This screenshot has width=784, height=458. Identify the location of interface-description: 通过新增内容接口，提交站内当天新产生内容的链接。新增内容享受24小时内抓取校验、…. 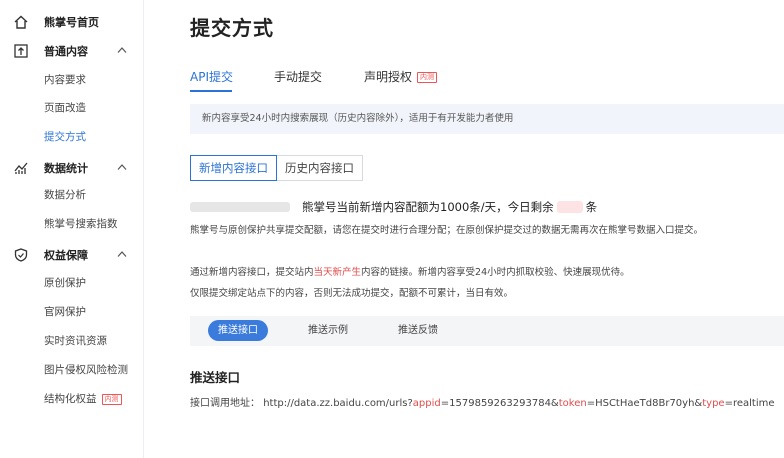
(410, 271).